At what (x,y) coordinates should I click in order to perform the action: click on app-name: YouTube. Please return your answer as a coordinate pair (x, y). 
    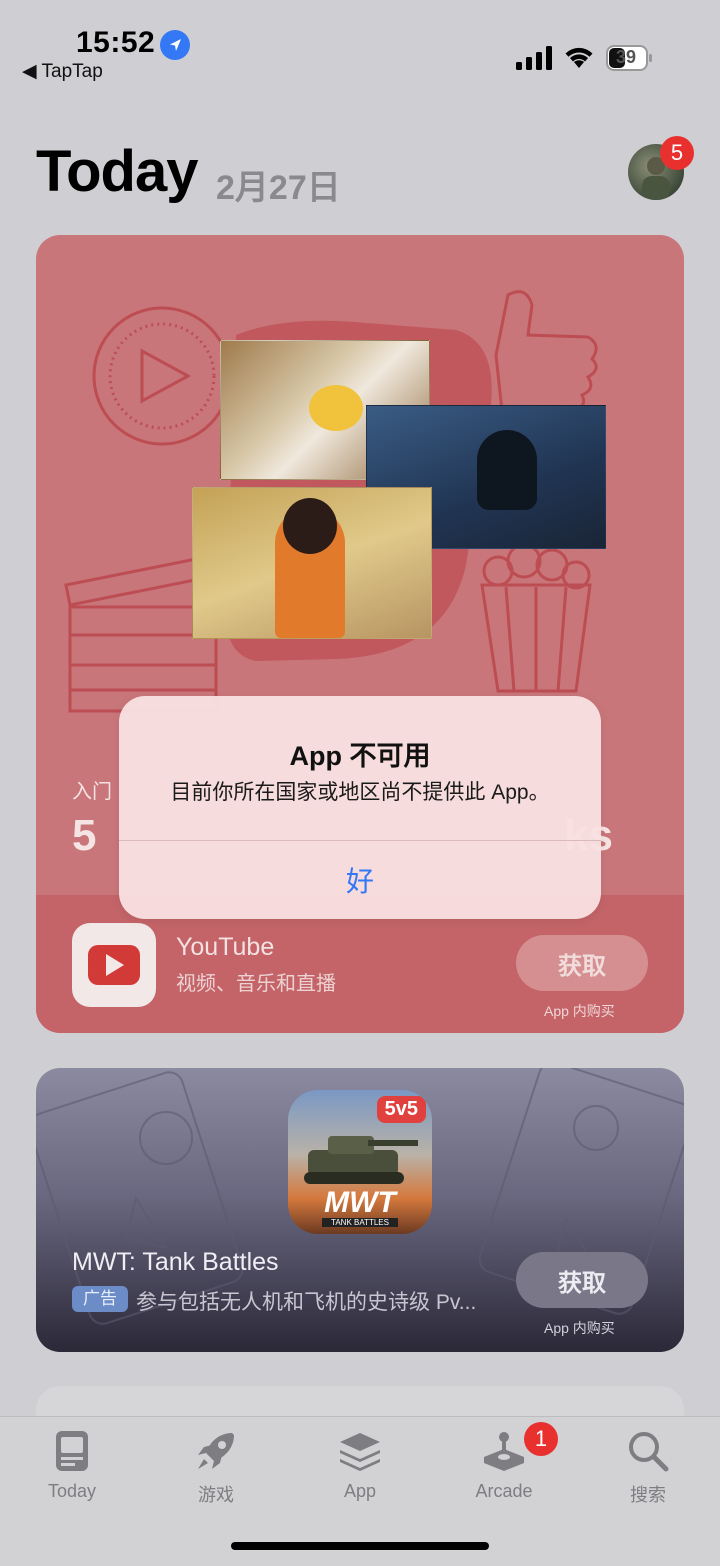
    Looking at the image, I should click on (225, 947).